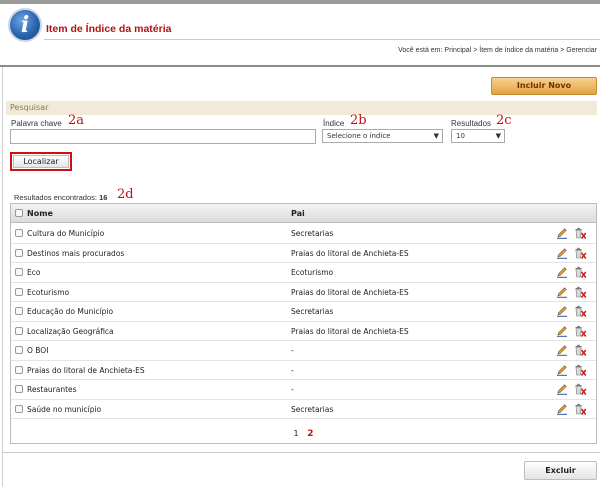  Describe the element at coordinates (2, 277) in the screenshot. I see `content-border` at that location.